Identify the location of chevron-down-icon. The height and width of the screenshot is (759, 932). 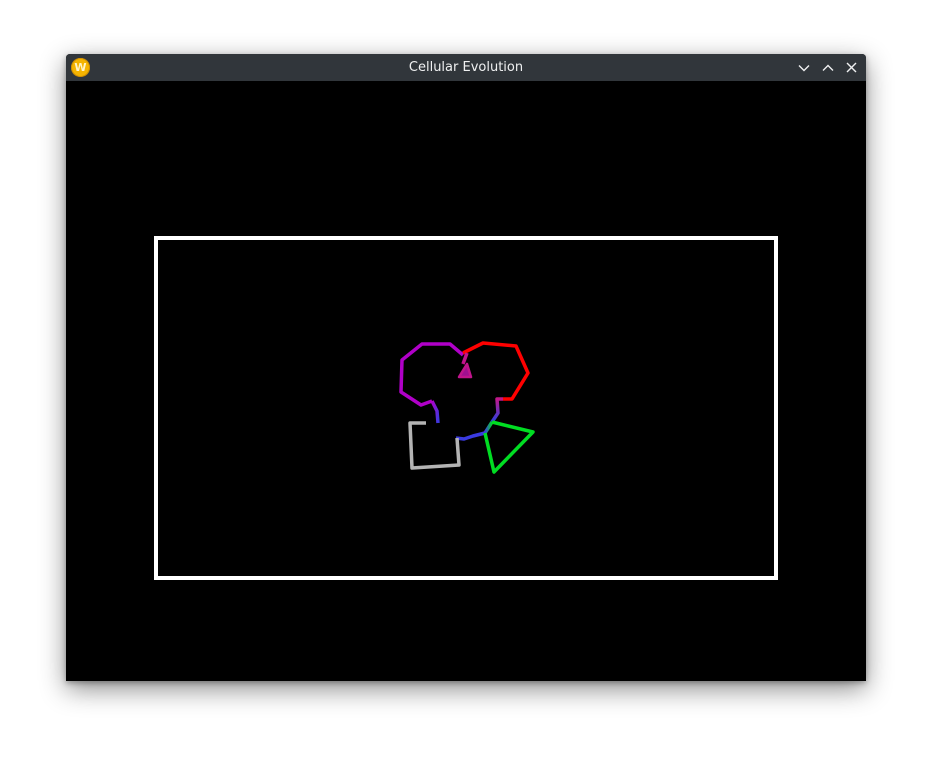
(803, 67).